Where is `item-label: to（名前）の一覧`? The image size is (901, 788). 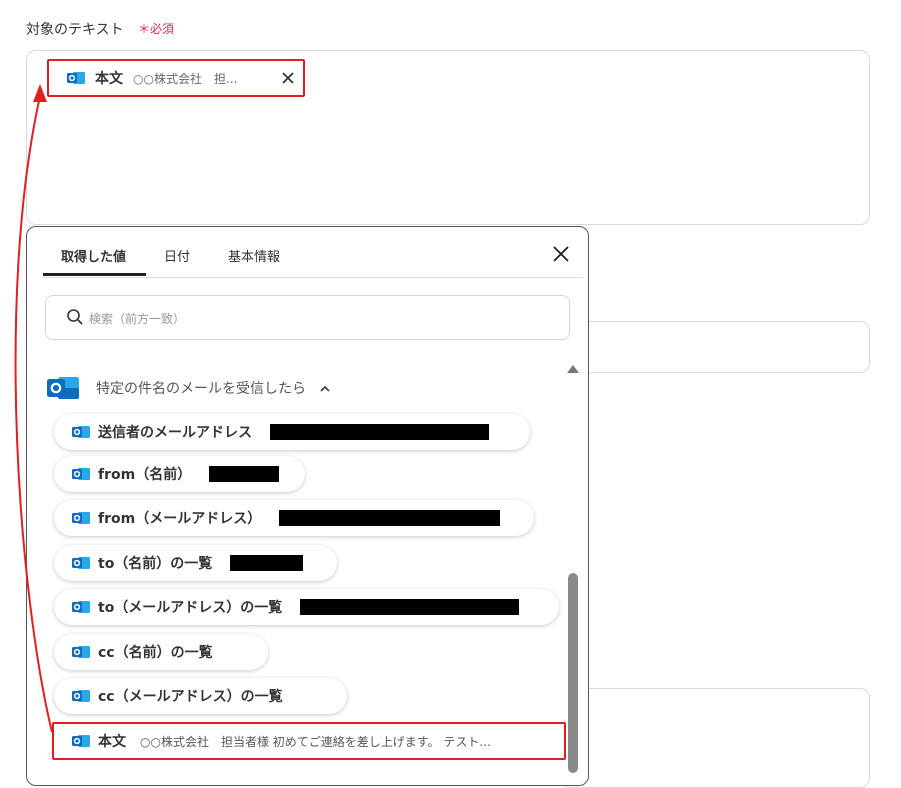 item-label: to（名前）の一覧 is located at coordinates (155, 564).